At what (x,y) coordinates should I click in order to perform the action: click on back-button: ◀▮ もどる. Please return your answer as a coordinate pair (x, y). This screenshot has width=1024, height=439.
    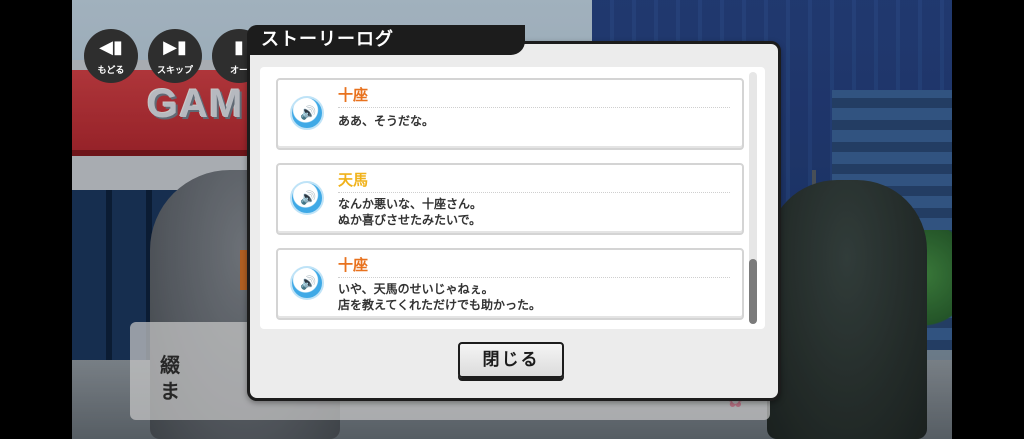
    Looking at the image, I should click on (111, 56).